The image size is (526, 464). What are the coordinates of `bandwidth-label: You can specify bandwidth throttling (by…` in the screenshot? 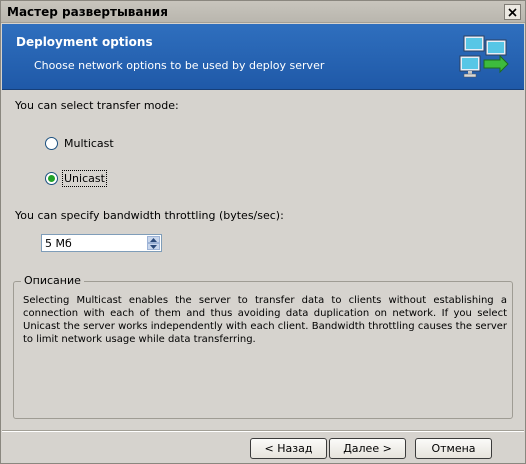 It's located at (149, 215).